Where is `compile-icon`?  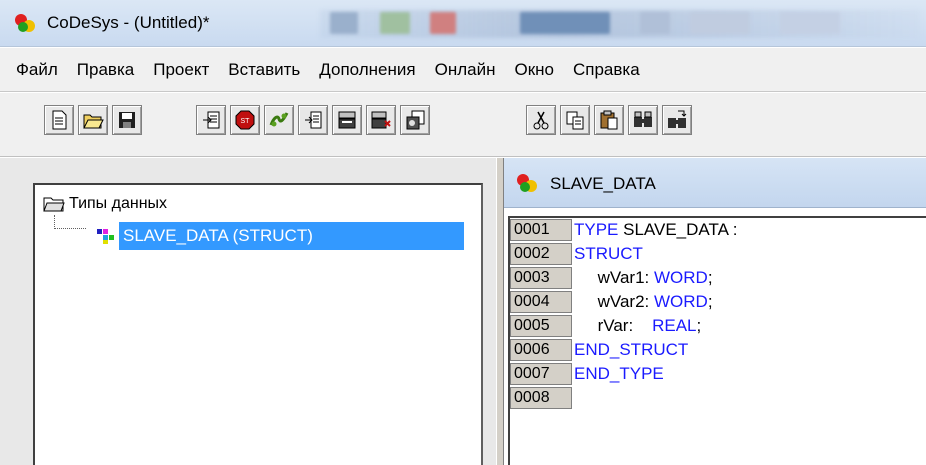 compile-icon is located at coordinates (347, 120).